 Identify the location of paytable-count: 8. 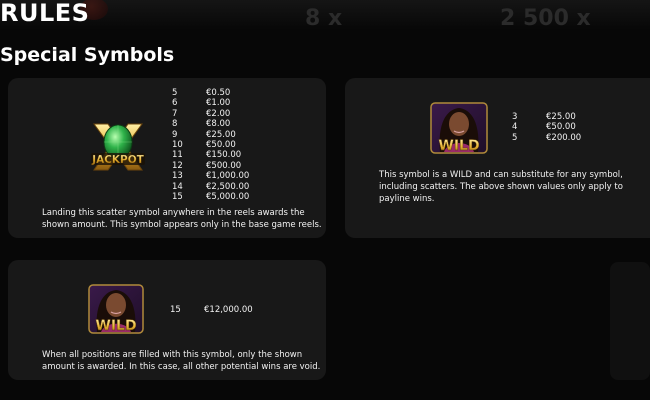
(175, 124).